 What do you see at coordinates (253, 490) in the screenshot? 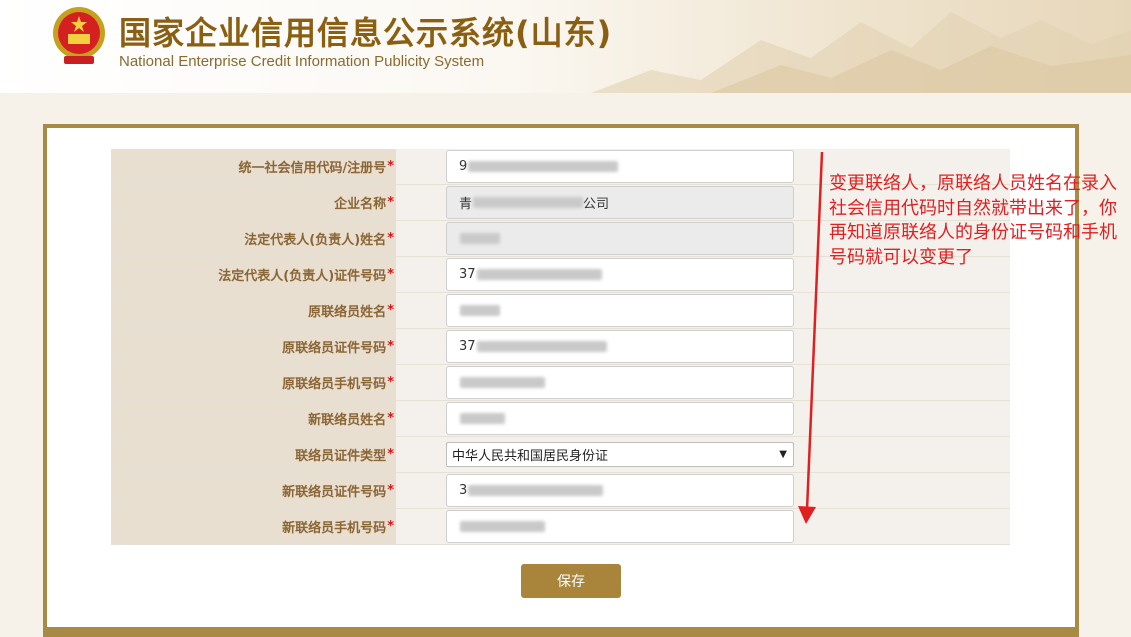
I see `field-label: 新联络员证件号码 *` at bounding box center [253, 490].